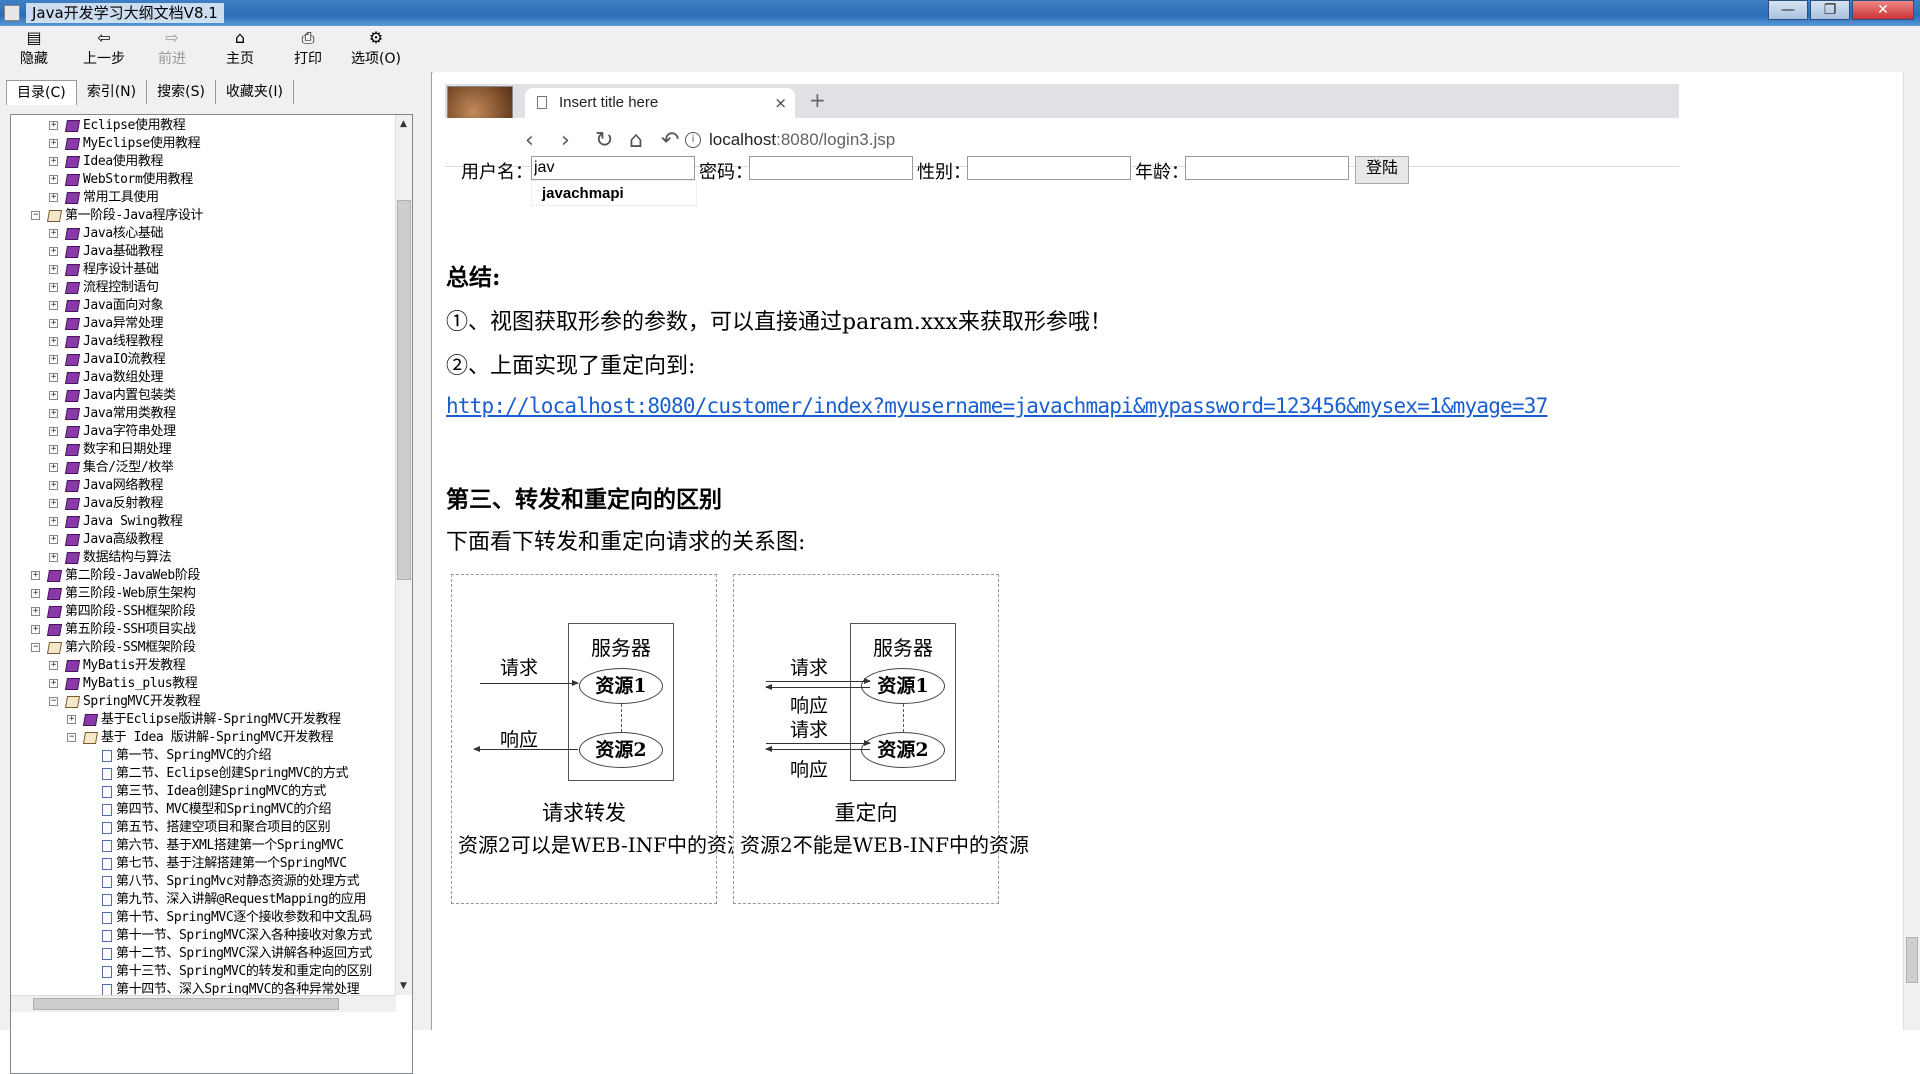 The height and width of the screenshot is (1074, 1920). Describe the element at coordinates (117, 126) in the screenshot. I see `tree-item: + Eclipse使用教程` at that location.